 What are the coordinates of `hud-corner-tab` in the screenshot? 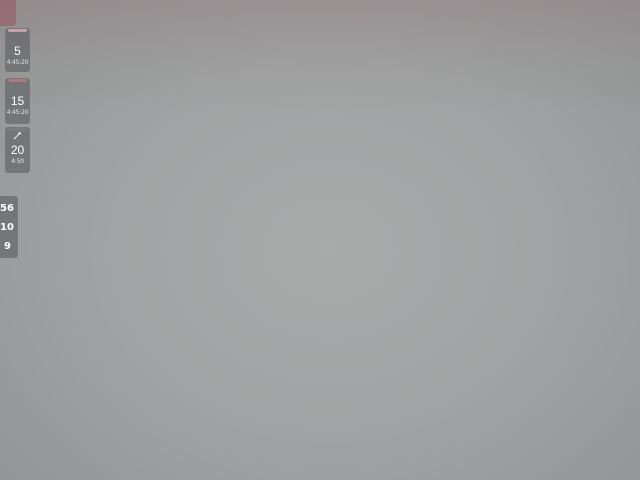 It's located at (8, 13).